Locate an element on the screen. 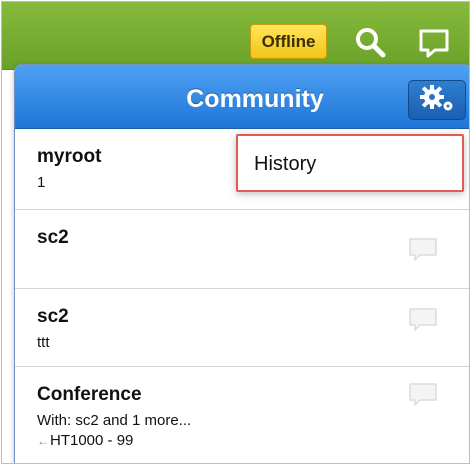  top-bar: Offline is located at coordinates (235, 36).